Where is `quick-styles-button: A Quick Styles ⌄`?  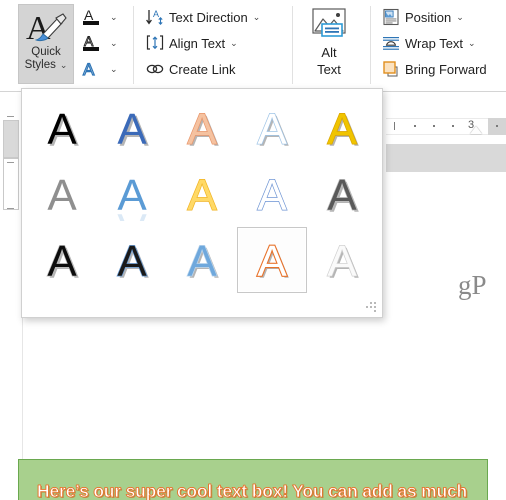 quick-styles-button: A Quick Styles ⌄ is located at coordinates (46, 44).